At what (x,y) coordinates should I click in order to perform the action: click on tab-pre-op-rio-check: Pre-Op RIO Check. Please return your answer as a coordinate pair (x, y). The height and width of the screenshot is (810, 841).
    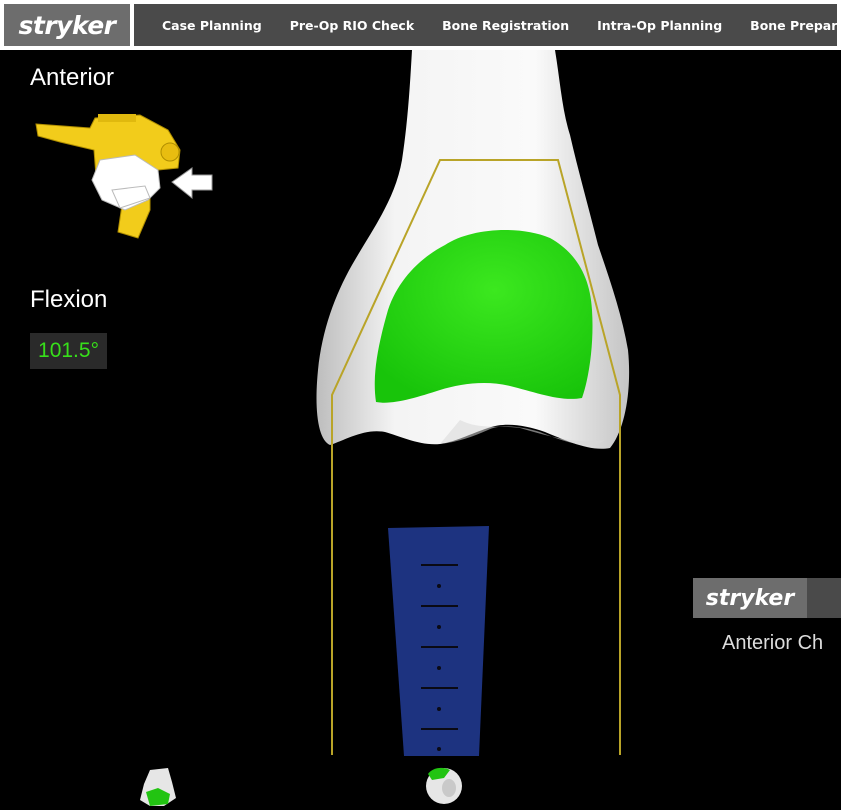
    Looking at the image, I should click on (352, 25).